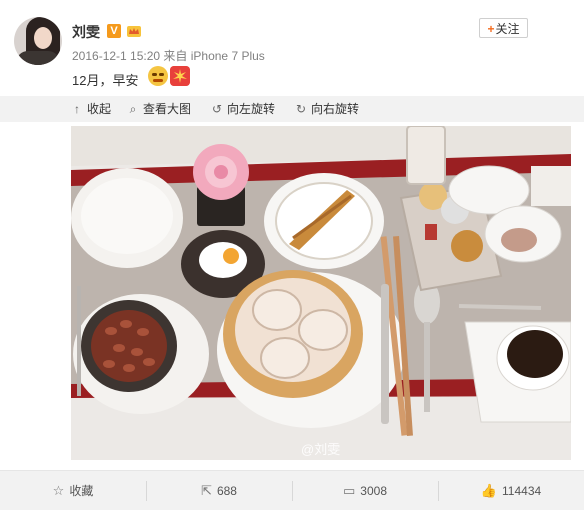 The height and width of the screenshot is (511, 584). Describe the element at coordinates (489, 490) in the screenshot. I see `thumbs-up-icon: 👍` at that location.